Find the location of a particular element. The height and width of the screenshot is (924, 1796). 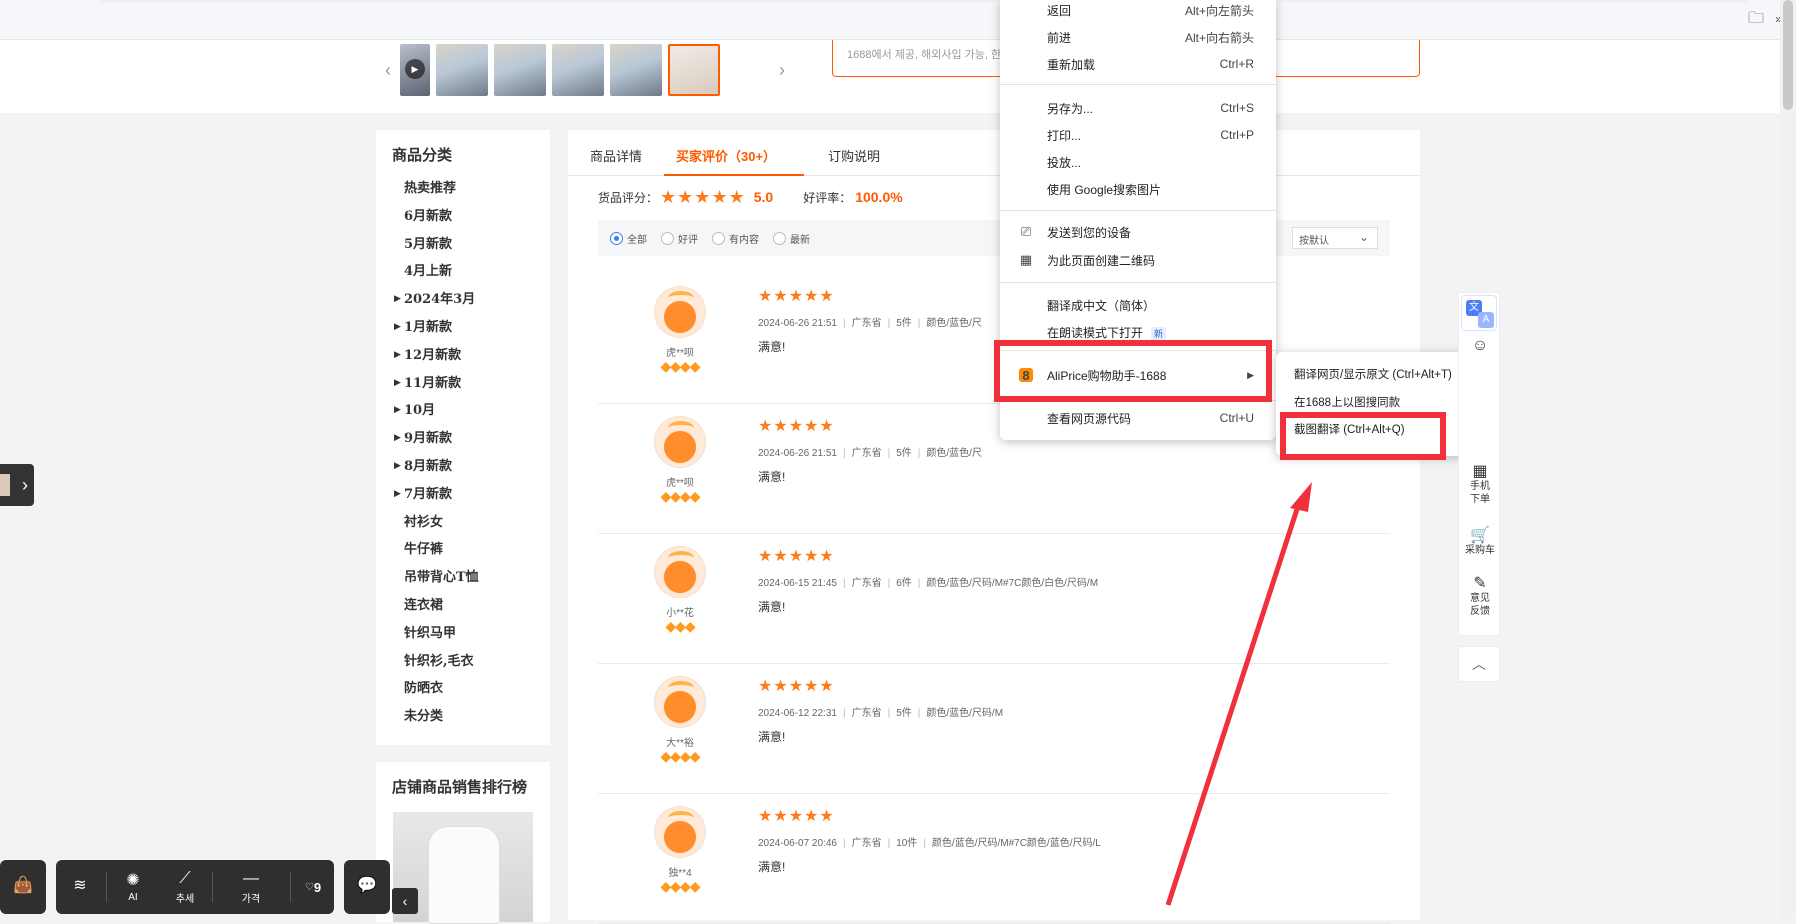

category-label: 针织马甲 is located at coordinates (430, 633).